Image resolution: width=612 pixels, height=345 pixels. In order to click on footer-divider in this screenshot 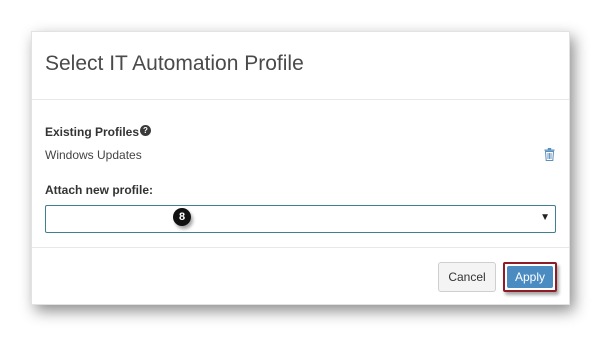, I will do `click(300, 247)`.